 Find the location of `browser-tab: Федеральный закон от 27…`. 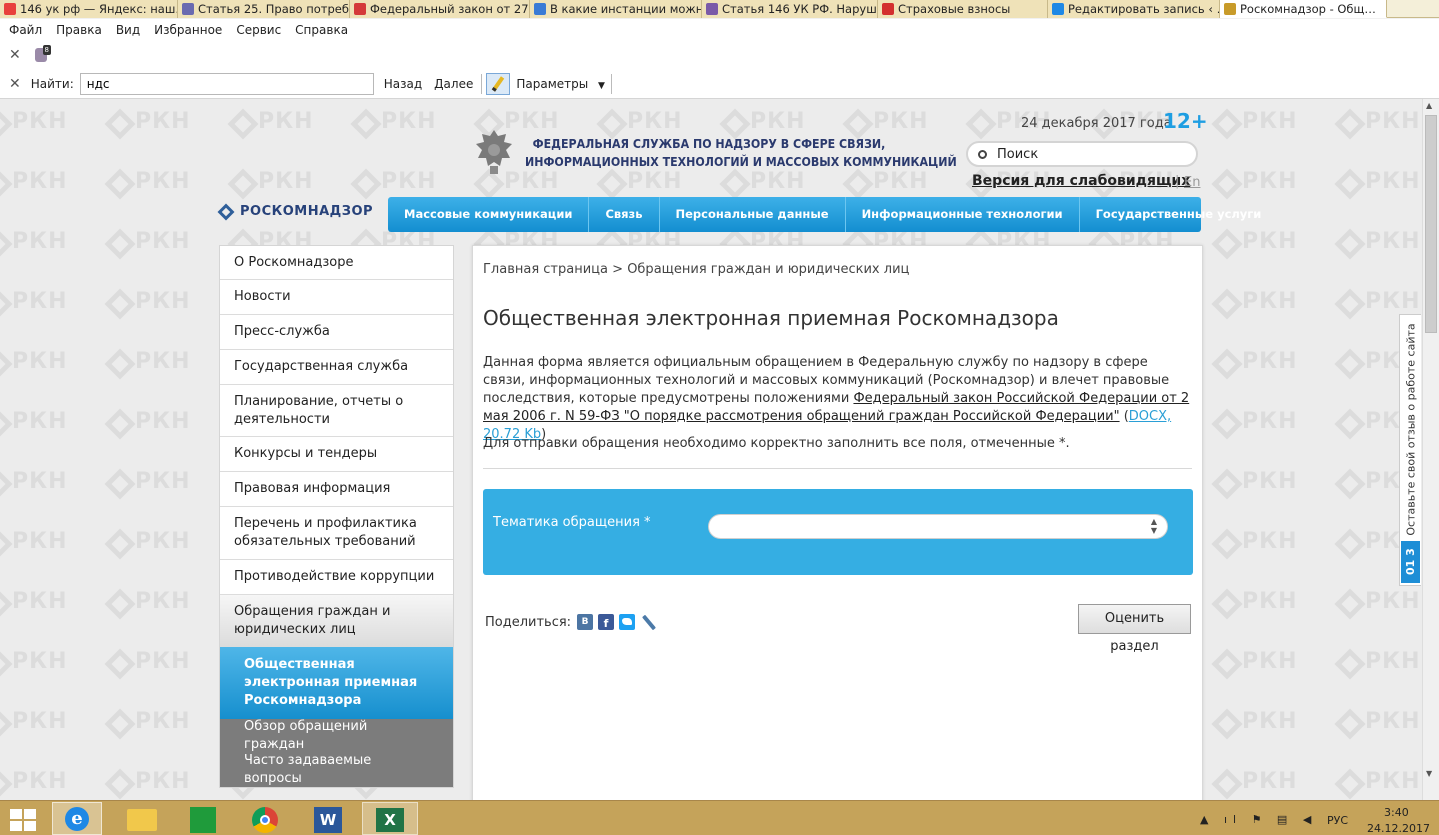

browser-tab: Федеральный закон от 27… is located at coordinates (440, 9).